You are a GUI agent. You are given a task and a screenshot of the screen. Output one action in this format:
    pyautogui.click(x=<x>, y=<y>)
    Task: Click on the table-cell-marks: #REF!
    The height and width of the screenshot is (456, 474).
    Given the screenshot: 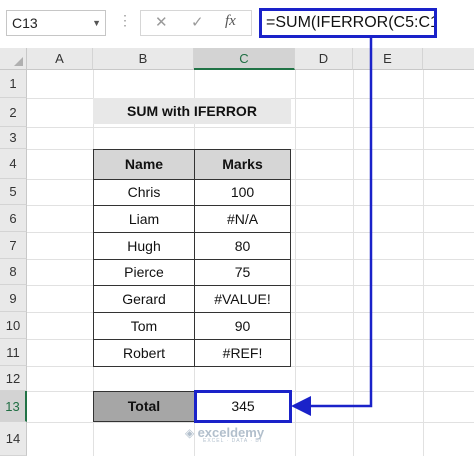 What is the action you would take?
    pyautogui.click(x=242, y=353)
    